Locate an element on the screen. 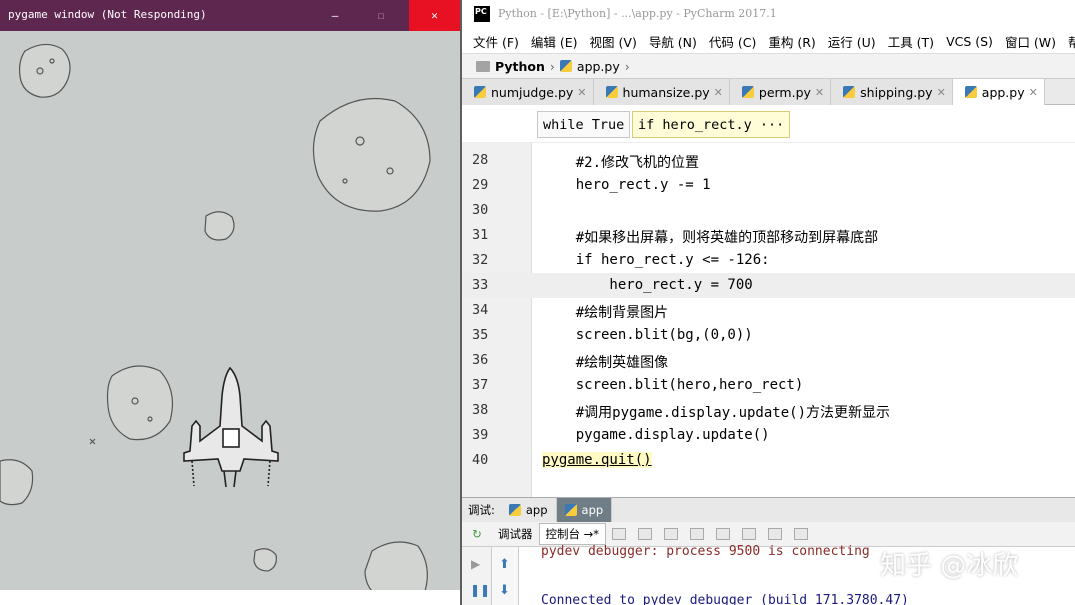  line-number: 33 is located at coordinates (480, 285).